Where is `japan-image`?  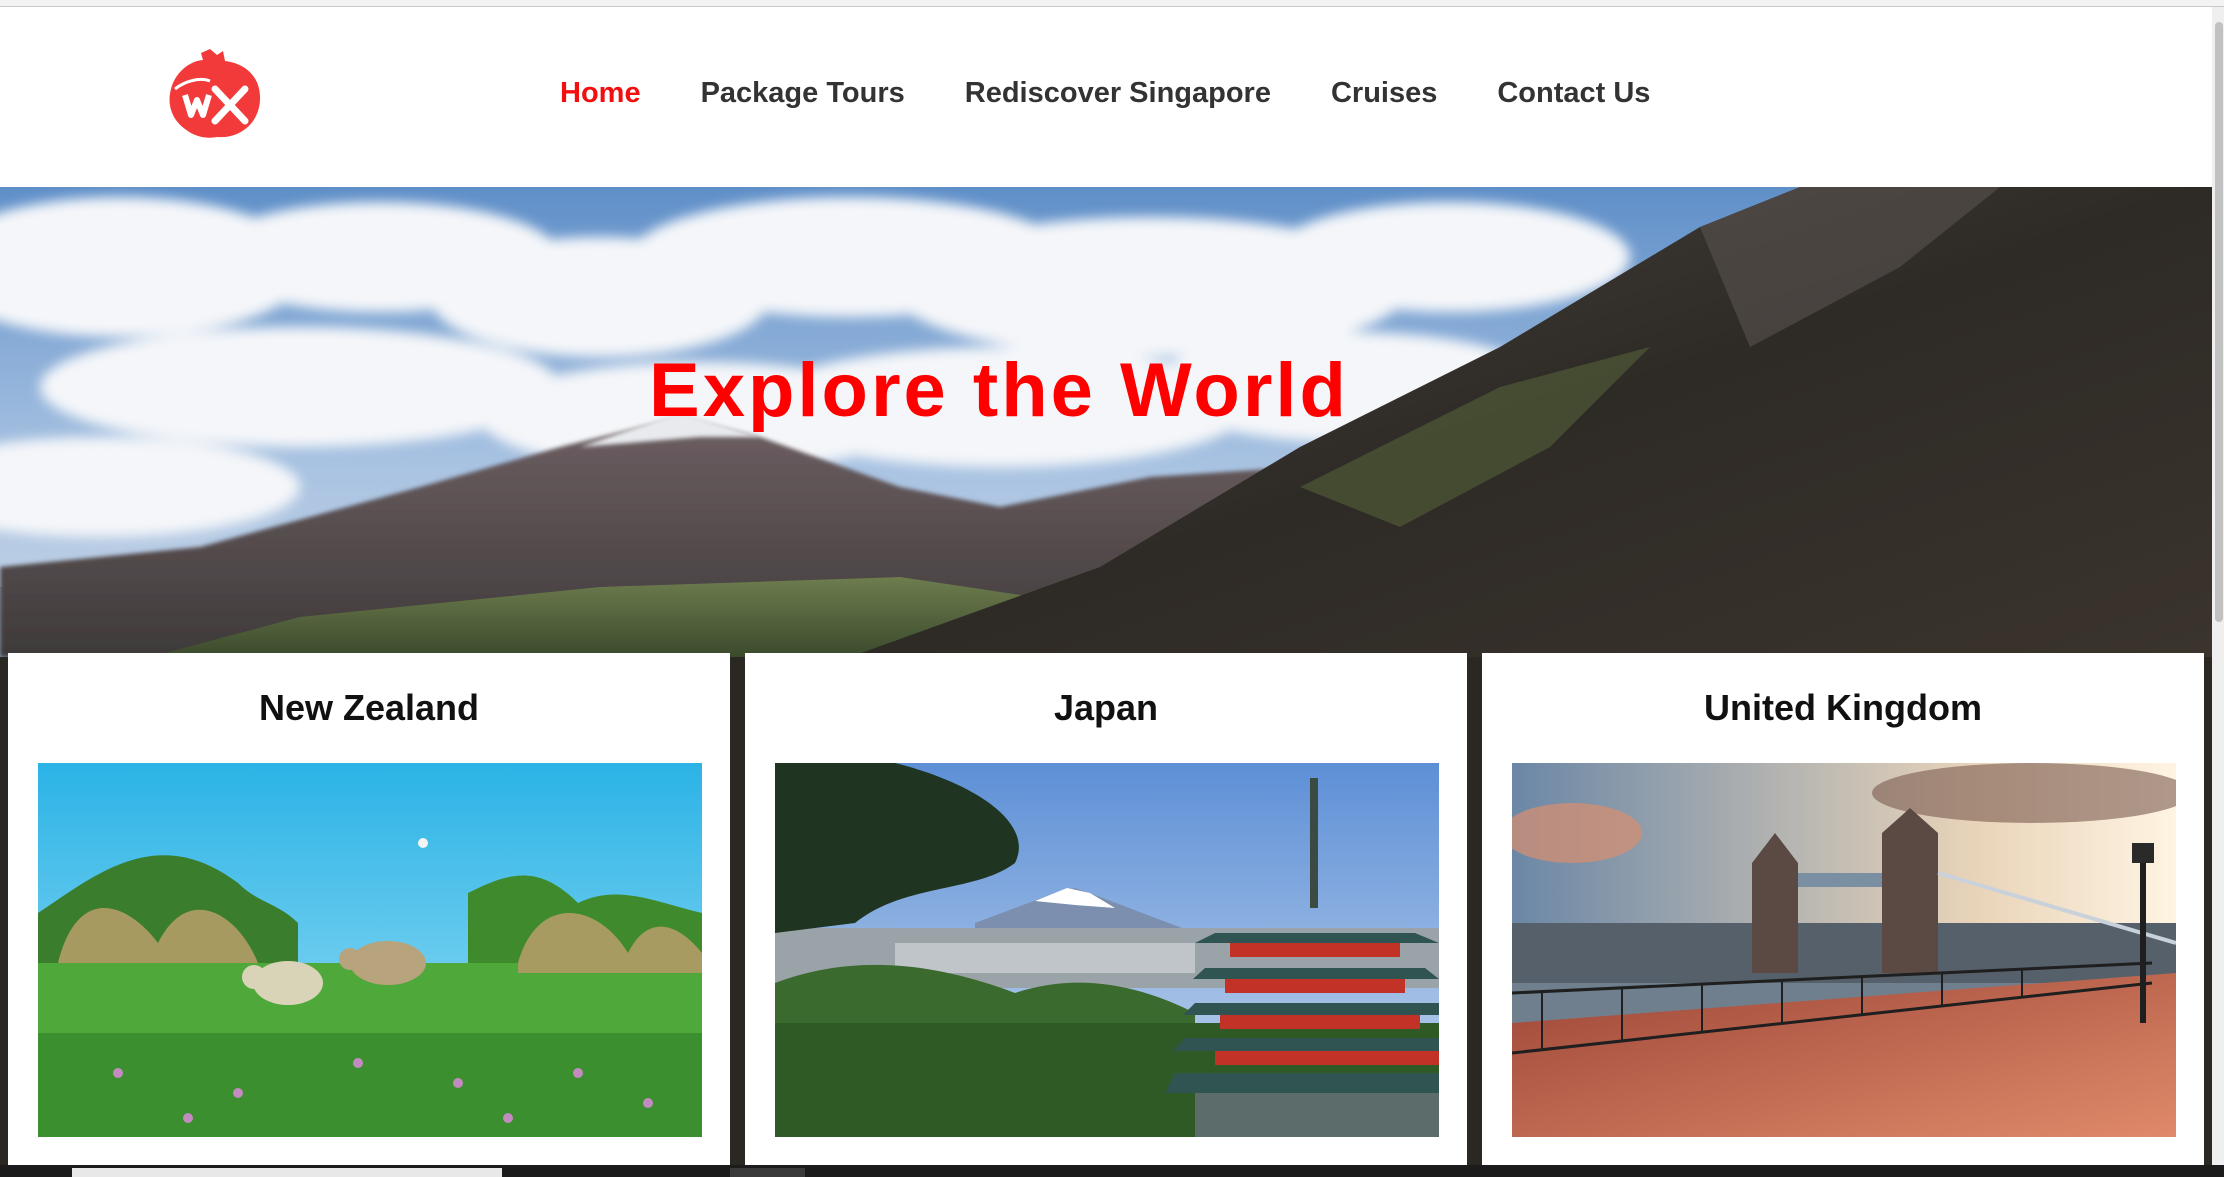
japan-image is located at coordinates (1107, 950).